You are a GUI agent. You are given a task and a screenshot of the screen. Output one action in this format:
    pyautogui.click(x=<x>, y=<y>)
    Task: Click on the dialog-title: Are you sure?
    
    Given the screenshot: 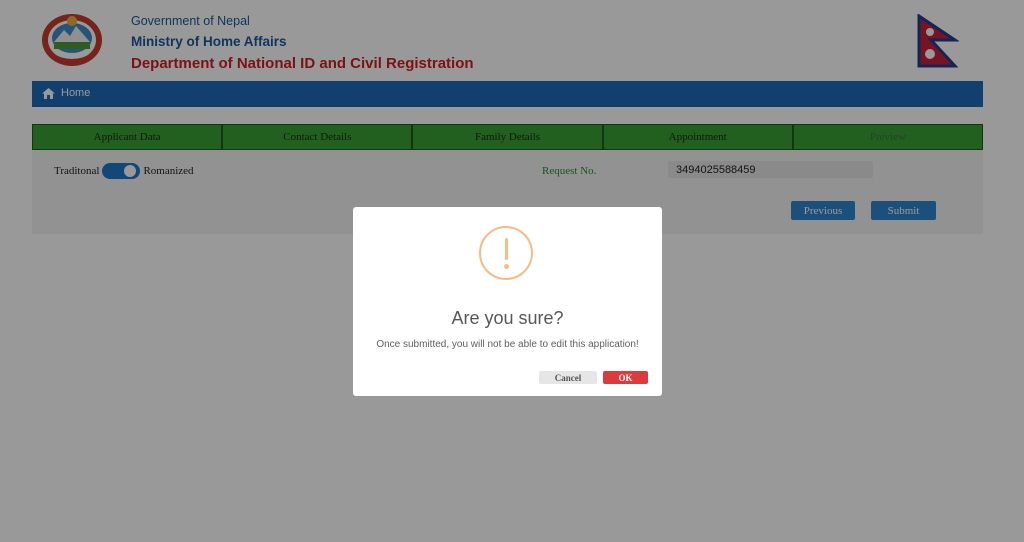 What is the action you would take?
    pyautogui.click(x=507, y=318)
    